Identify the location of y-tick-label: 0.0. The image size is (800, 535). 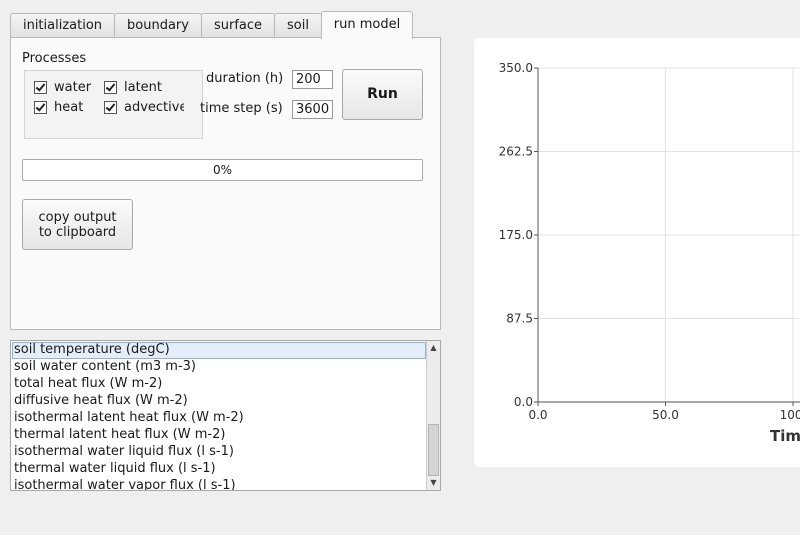
(523, 402).